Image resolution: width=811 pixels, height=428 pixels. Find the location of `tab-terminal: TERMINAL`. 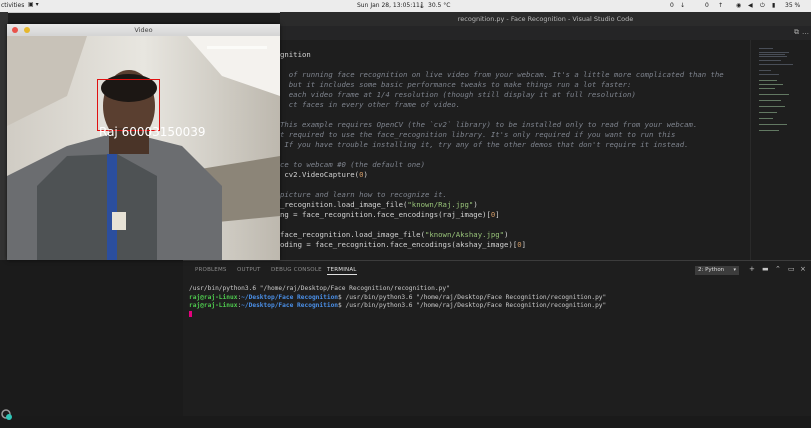

tab-terminal: TERMINAL is located at coordinates (342, 271).